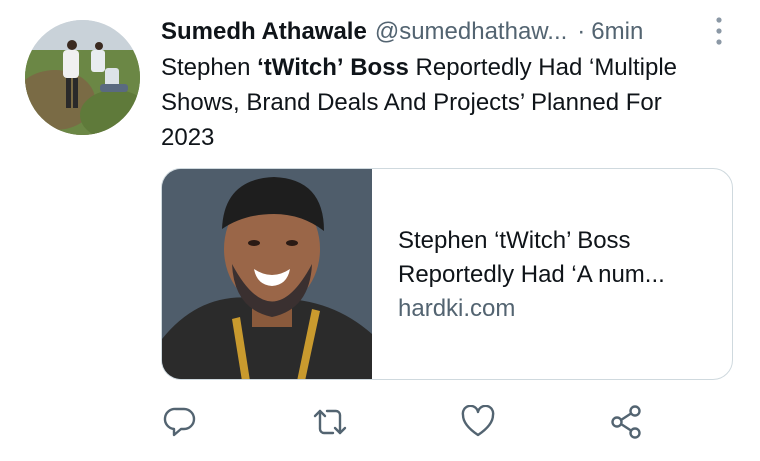 This screenshot has width=760, height=461. What do you see at coordinates (627, 422) in the screenshot?
I see `share-icon` at bounding box center [627, 422].